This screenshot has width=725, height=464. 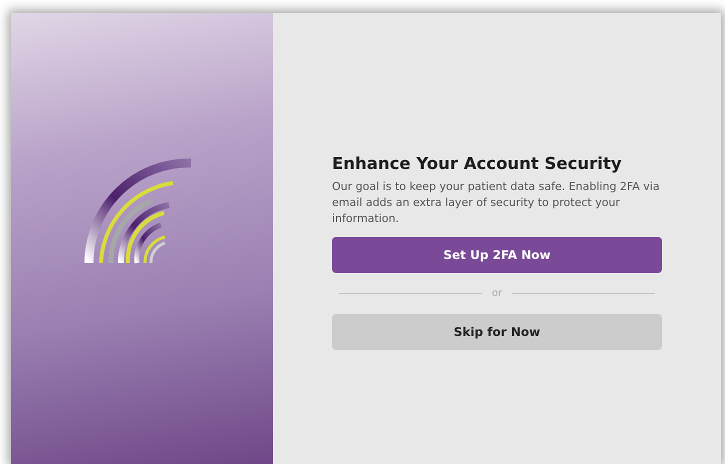 What do you see at coordinates (497, 332) in the screenshot?
I see `skip-button: Skip for Now` at bounding box center [497, 332].